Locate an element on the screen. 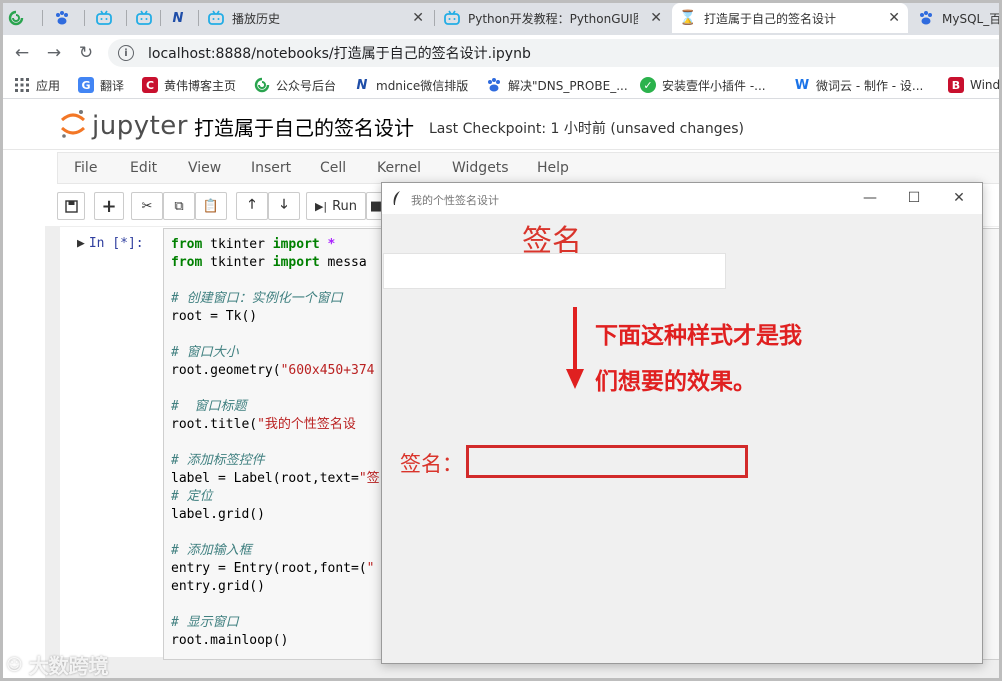  menu-insert: Insert is located at coordinates (271, 168).